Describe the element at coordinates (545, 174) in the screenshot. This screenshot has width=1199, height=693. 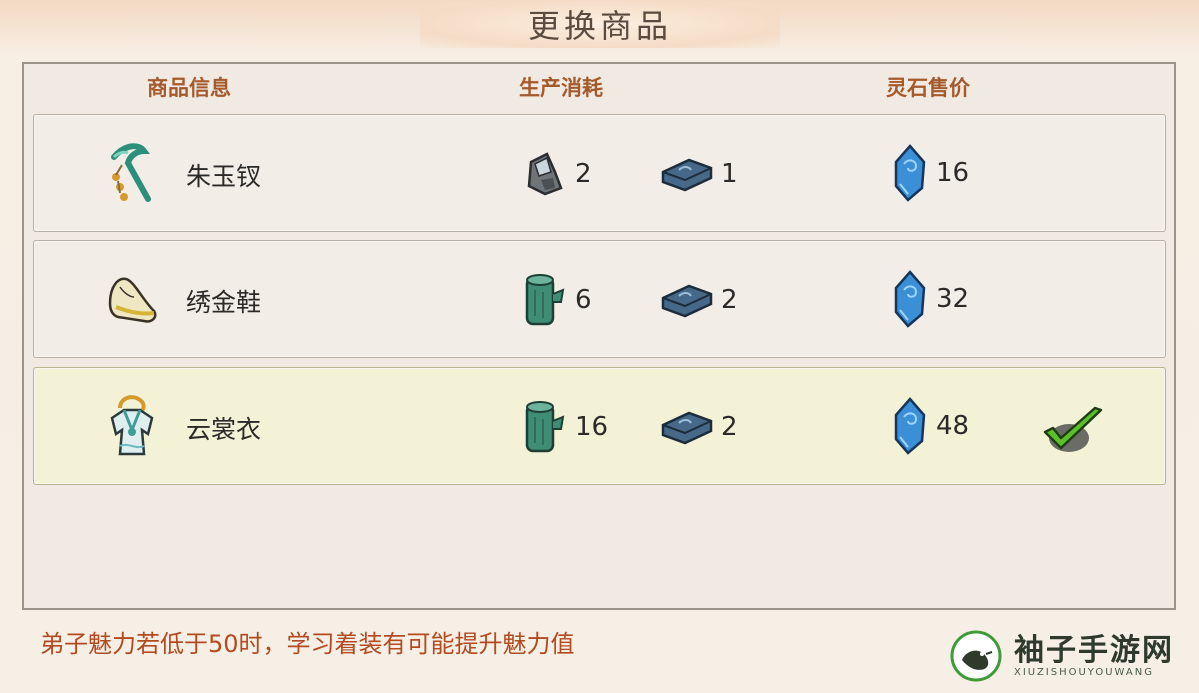
I see `stone-ore-icon` at that location.